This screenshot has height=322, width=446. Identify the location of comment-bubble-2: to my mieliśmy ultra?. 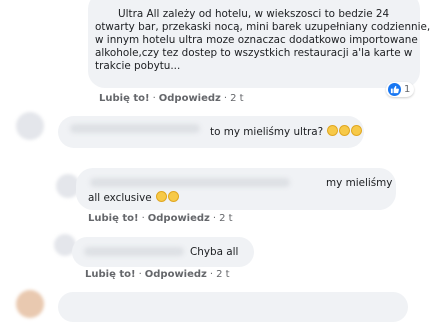
(211, 132).